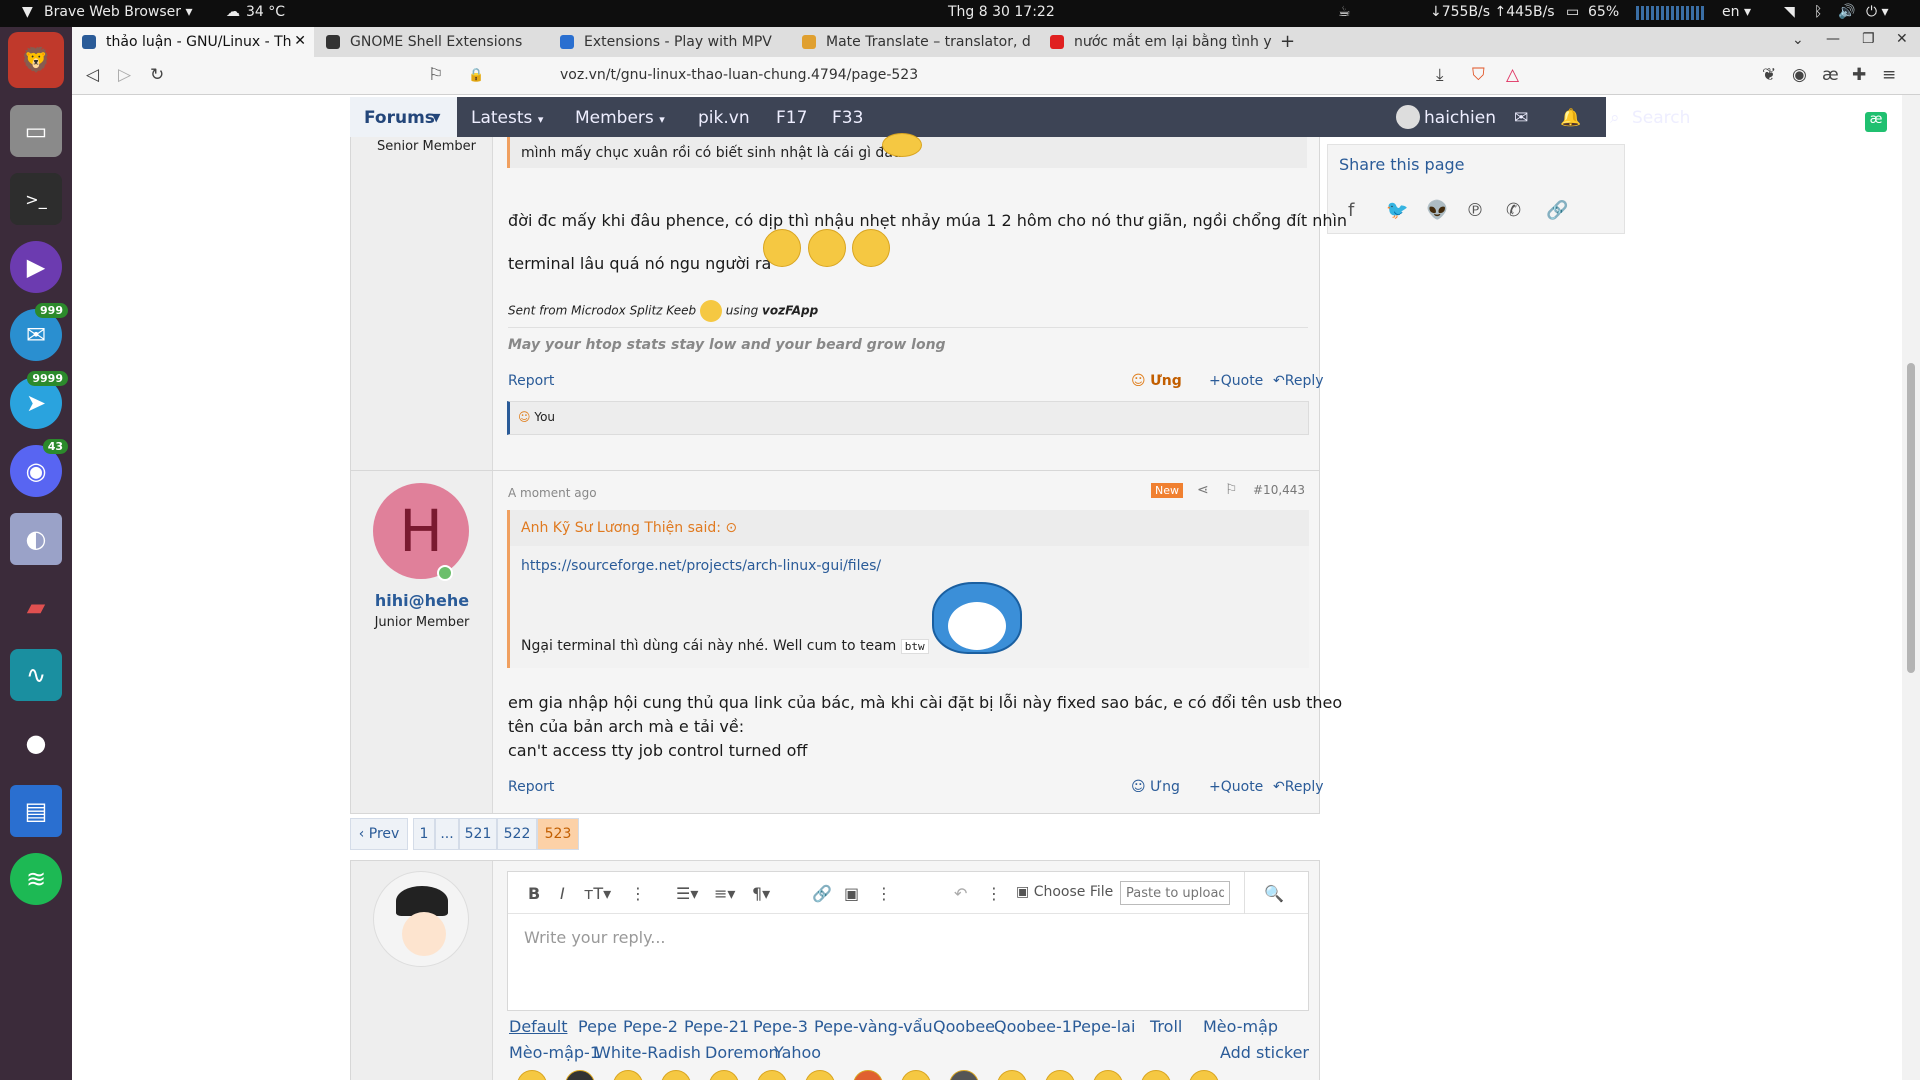  What do you see at coordinates (1818, 12) in the screenshot?
I see `bluetooth-icon: ᛒ` at bounding box center [1818, 12].